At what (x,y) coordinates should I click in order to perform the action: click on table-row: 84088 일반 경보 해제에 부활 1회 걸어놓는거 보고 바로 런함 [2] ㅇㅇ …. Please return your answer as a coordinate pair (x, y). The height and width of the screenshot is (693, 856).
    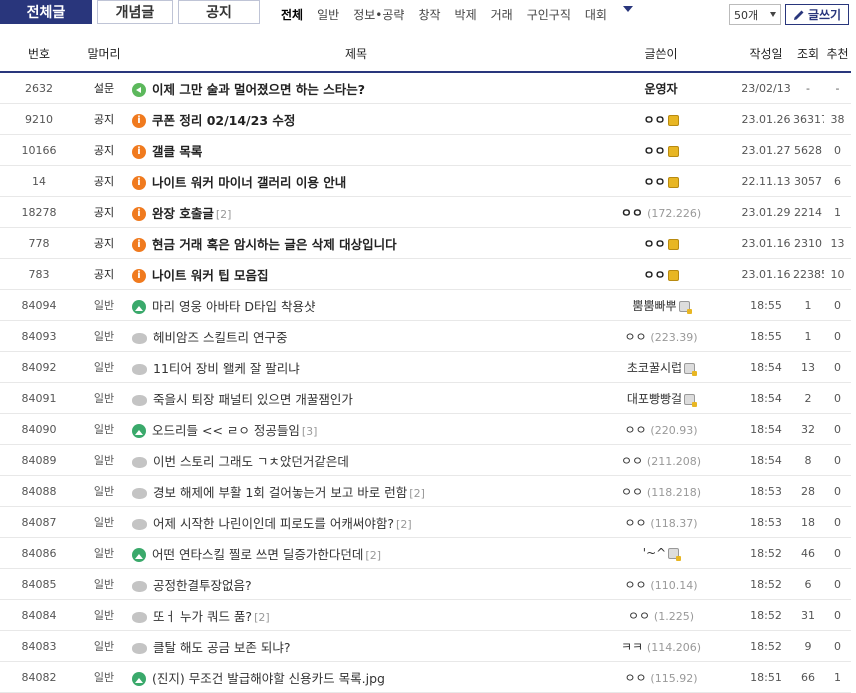
    Looking at the image, I should click on (425, 491).